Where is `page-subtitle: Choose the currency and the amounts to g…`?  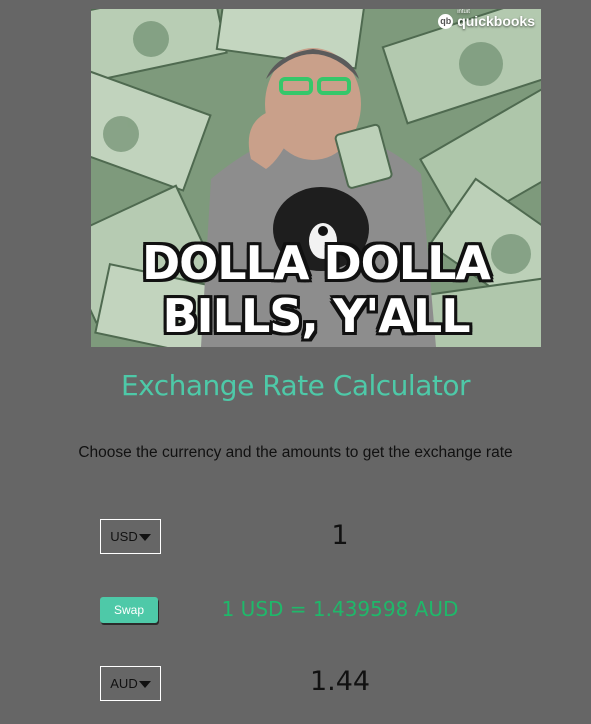 page-subtitle: Choose the currency and the amounts to g… is located at coordinates (295, 452).